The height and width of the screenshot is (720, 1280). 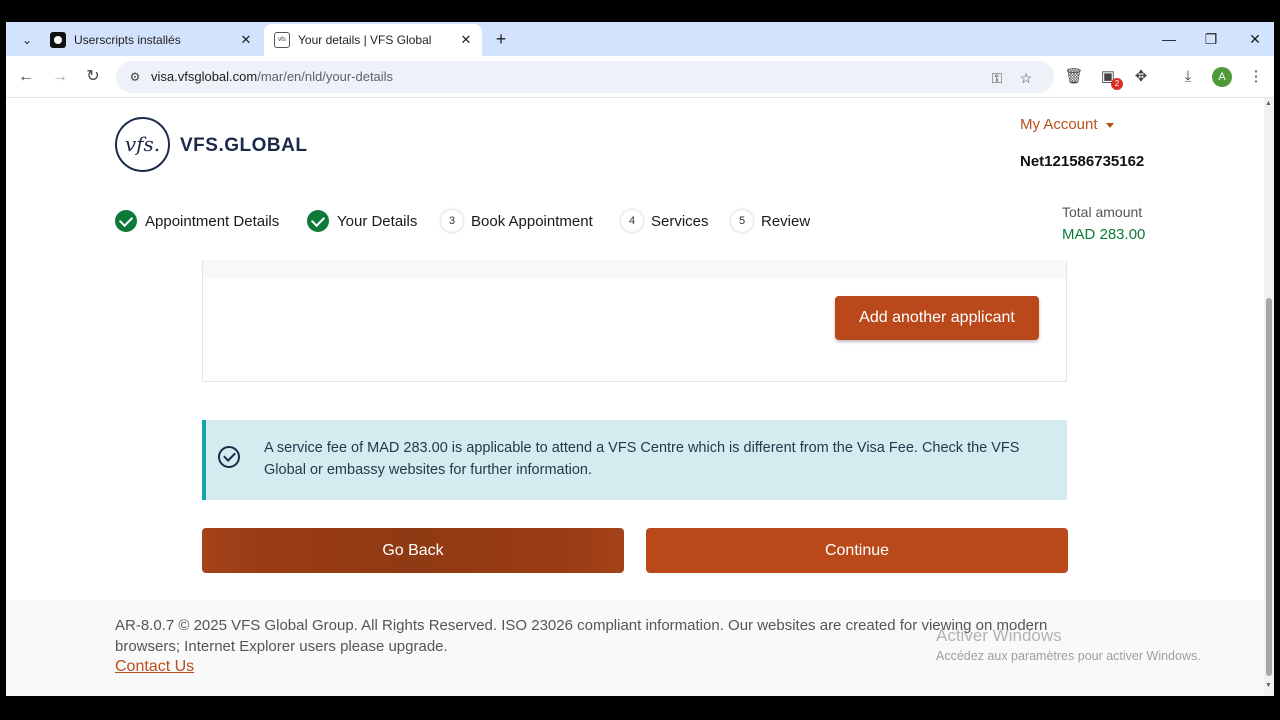 What do you see at coordinates (197, 221) in the screenshot?
I see `step-appointment-details: Appointment Details` at bounding box center [197, 221].